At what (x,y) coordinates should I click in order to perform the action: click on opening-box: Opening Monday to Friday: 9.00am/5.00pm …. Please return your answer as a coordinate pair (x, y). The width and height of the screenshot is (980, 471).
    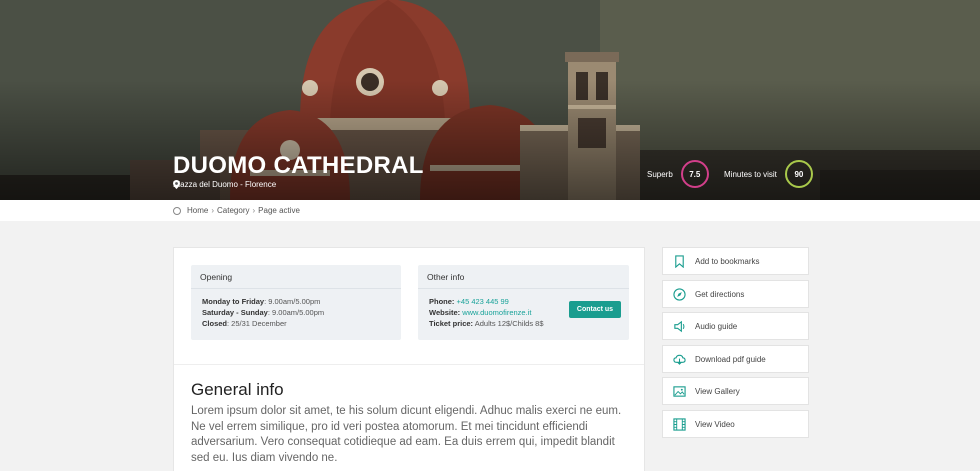
    Looking at the image, I should click on (296, 302).